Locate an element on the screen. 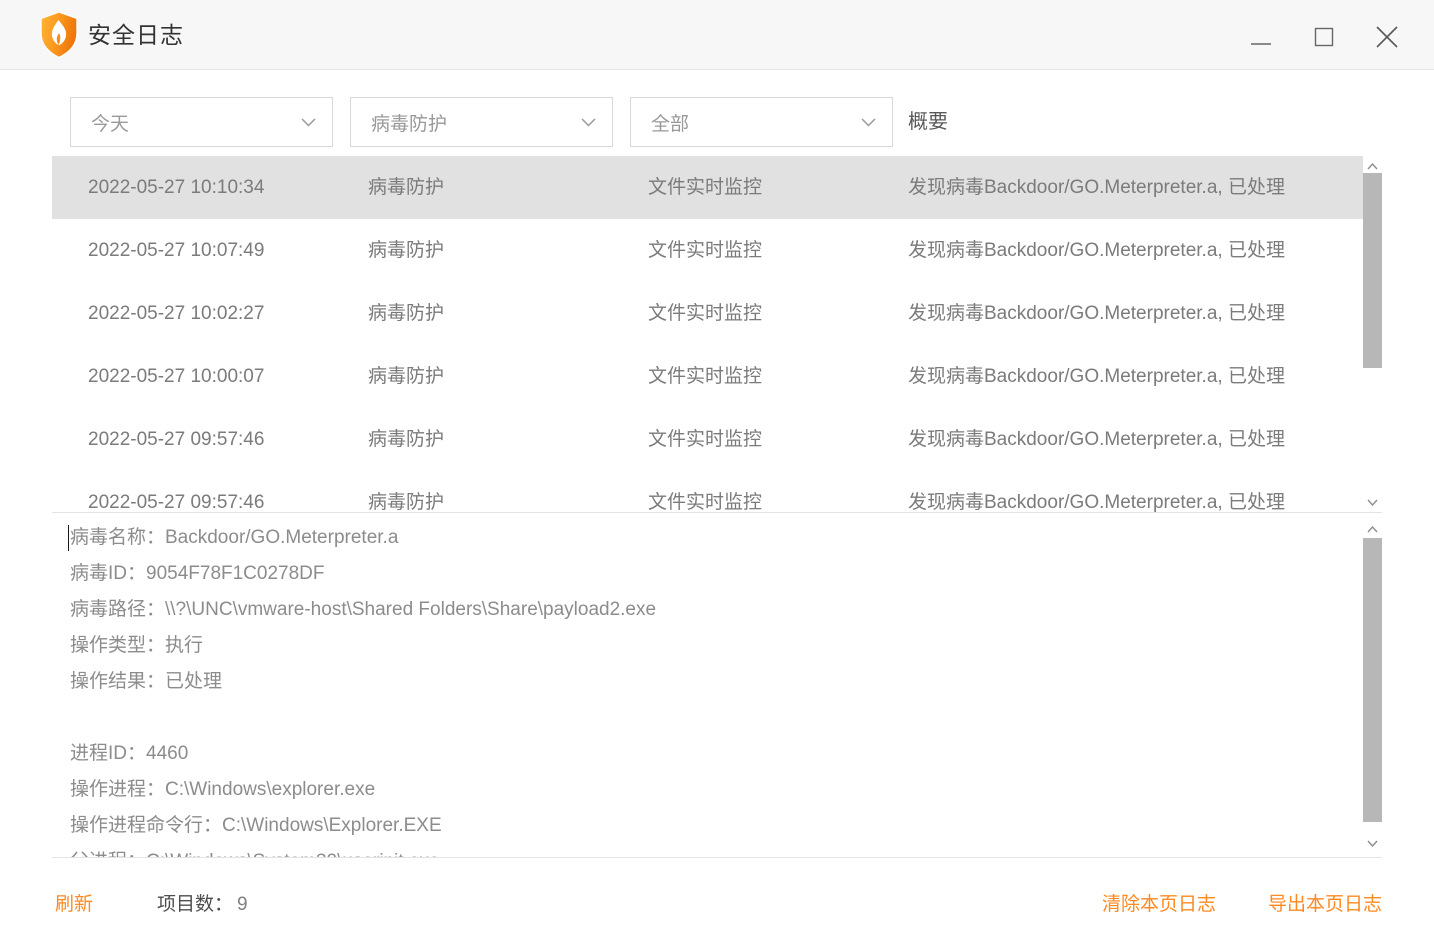  detail-operation-result: 操作结果：已处理 is located at coordinates (146, 681).